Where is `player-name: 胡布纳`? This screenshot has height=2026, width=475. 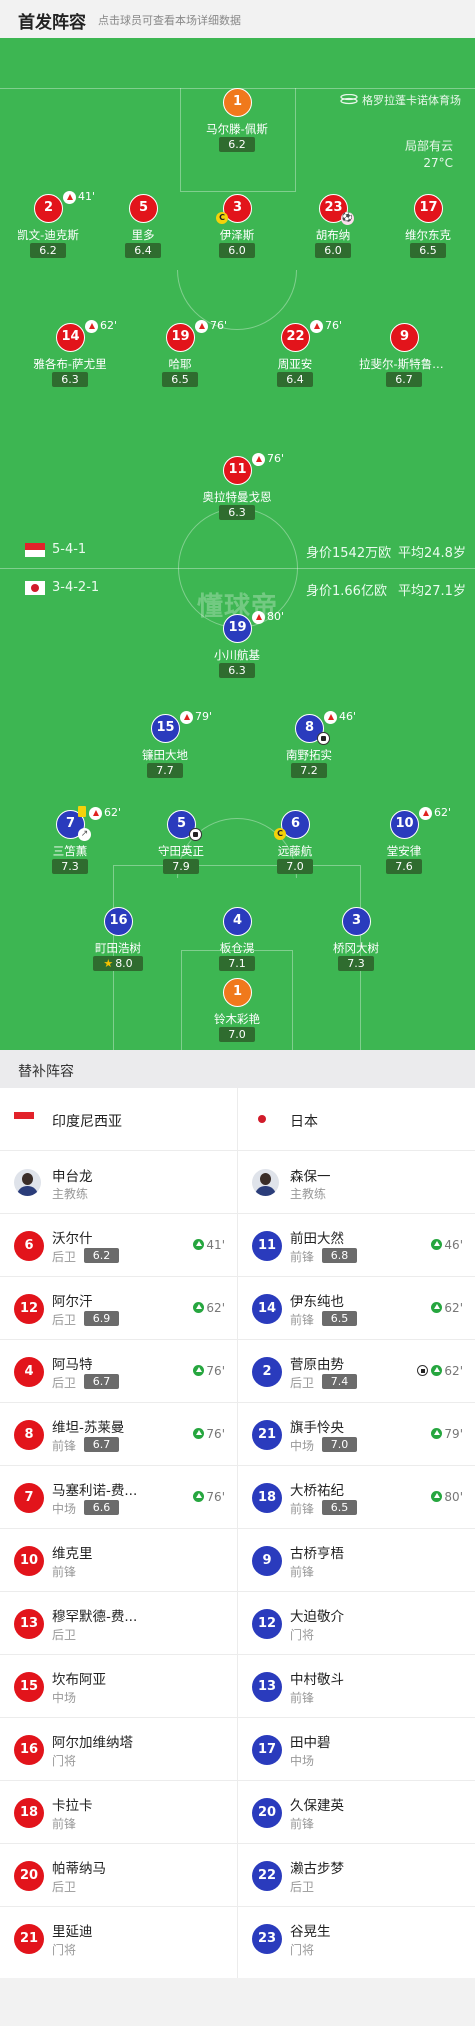 player-name: 胡布纳 is located at coordinates (333, 235).